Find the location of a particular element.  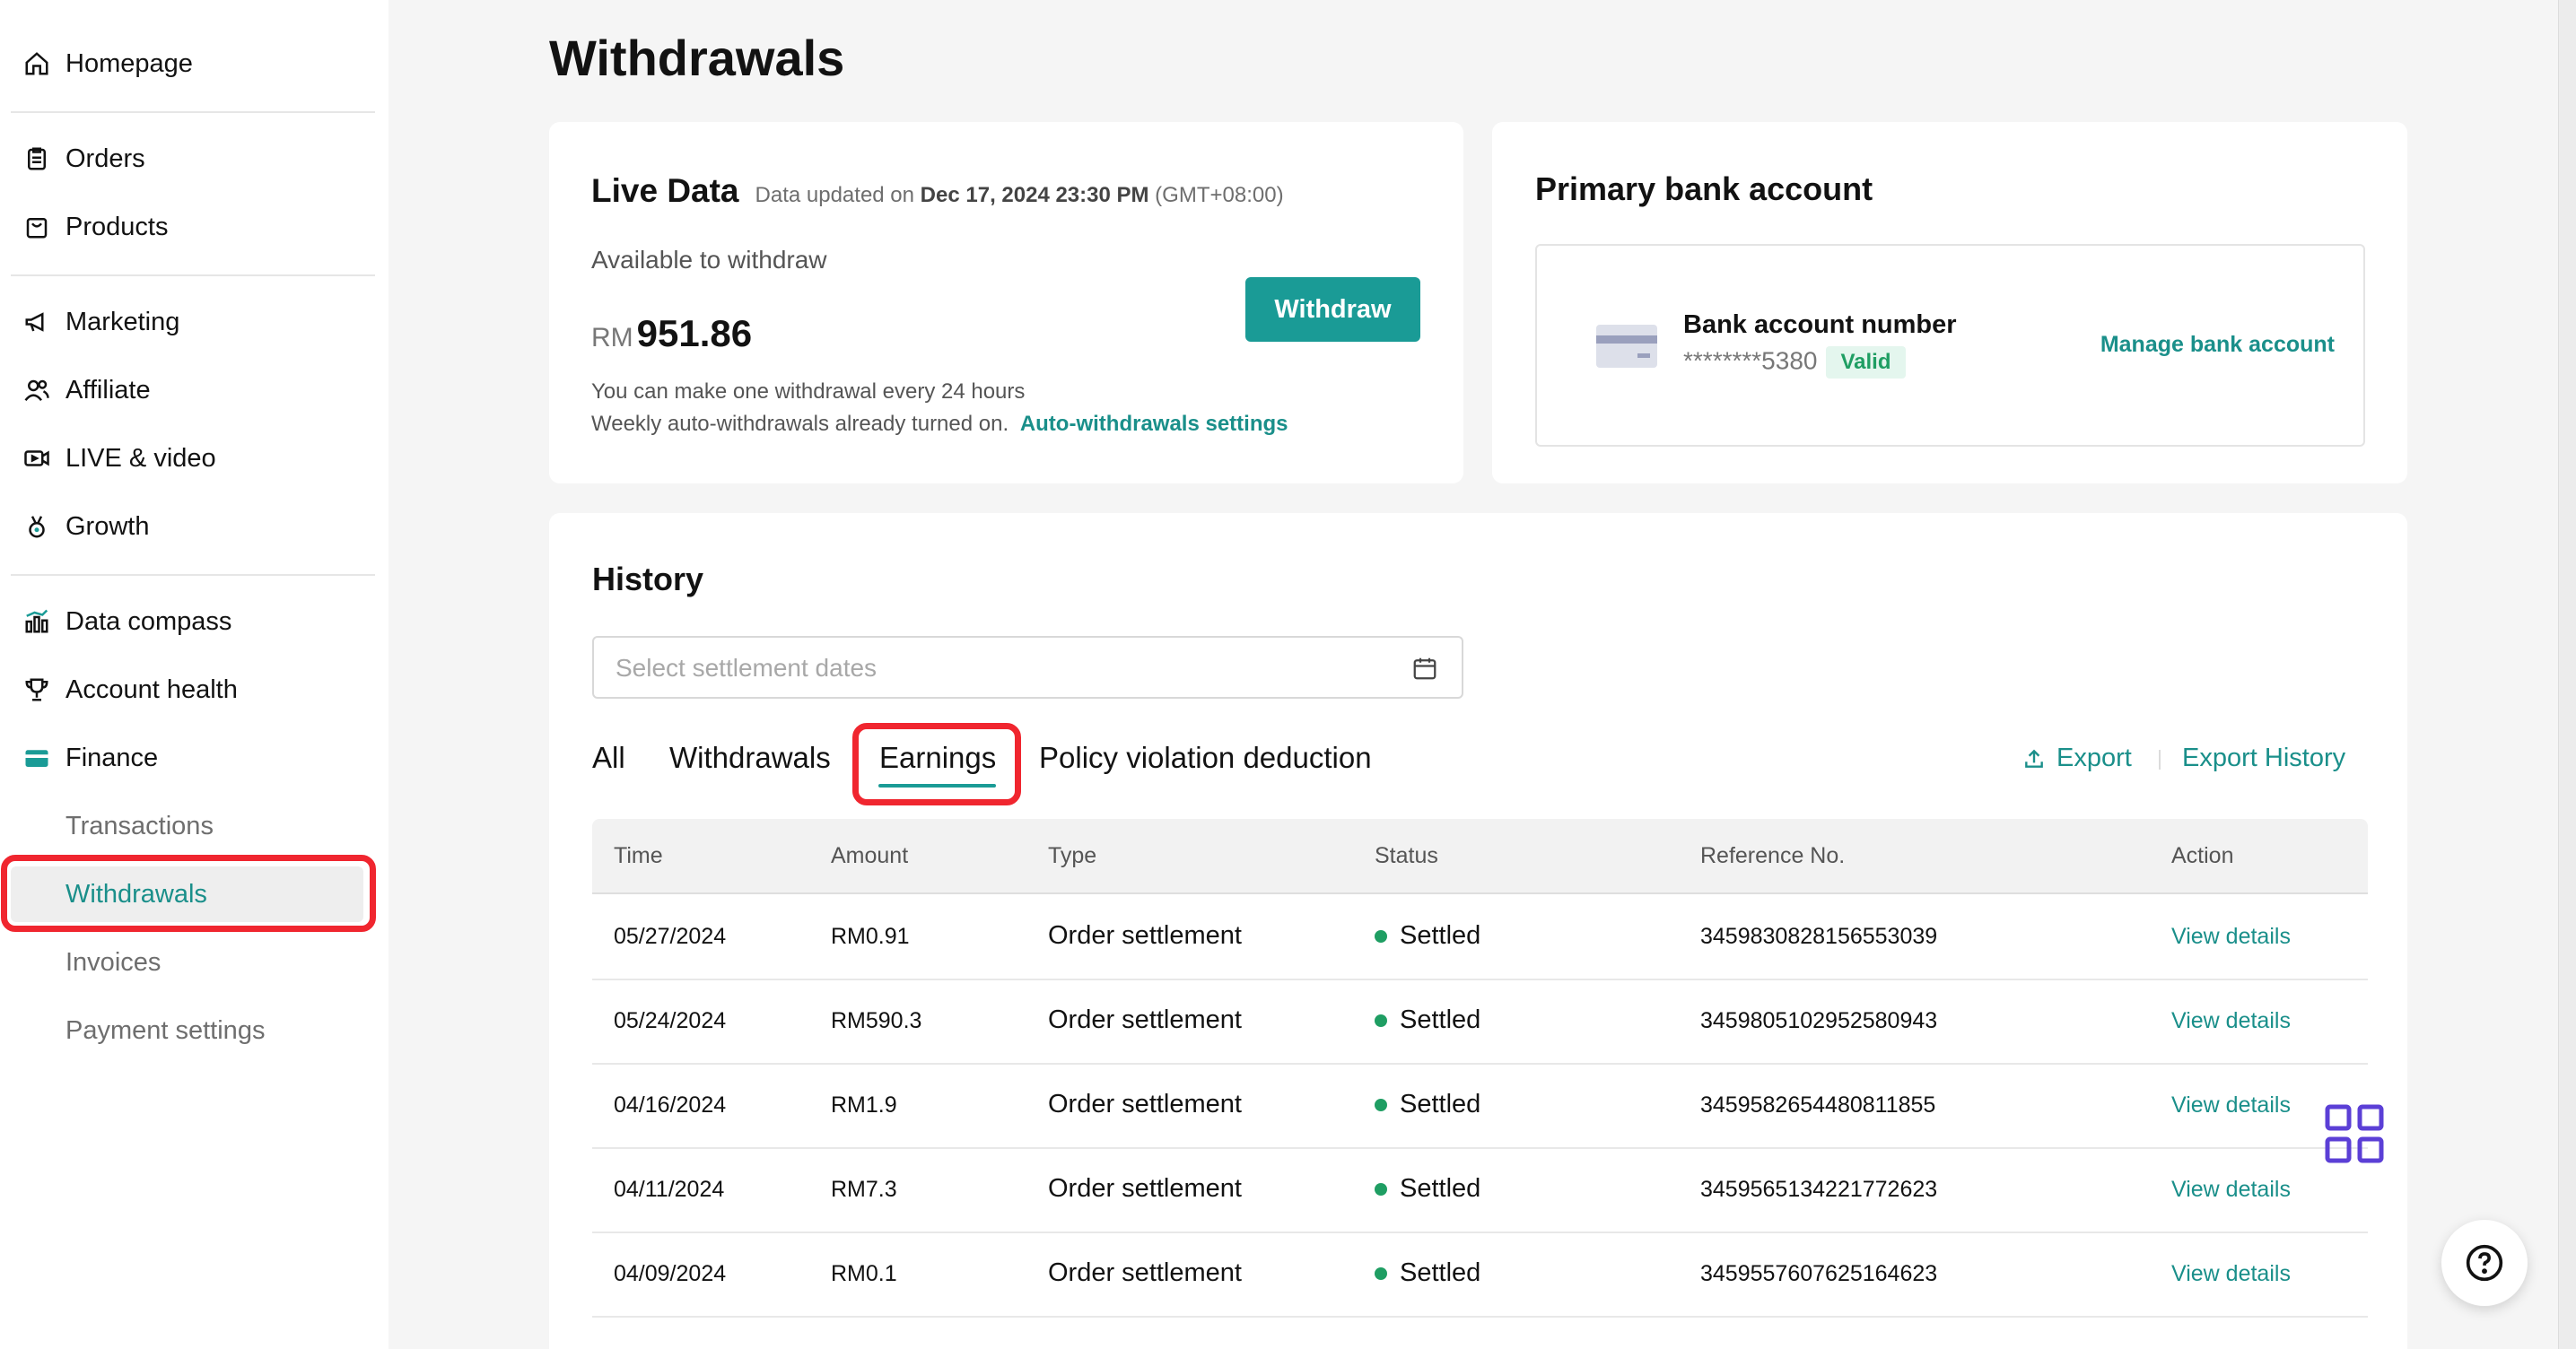

cell-reference: 3459565134221772623 is located at coordinates (1819, 1189).